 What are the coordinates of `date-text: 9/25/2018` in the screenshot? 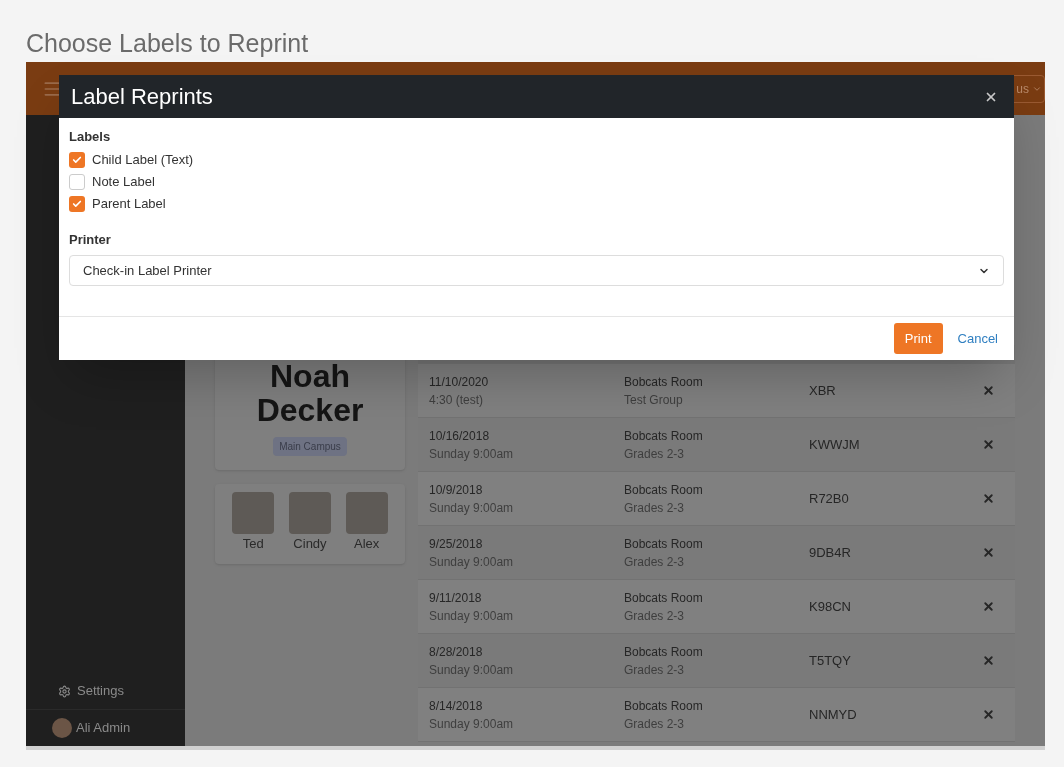 It's located at (456, 544).